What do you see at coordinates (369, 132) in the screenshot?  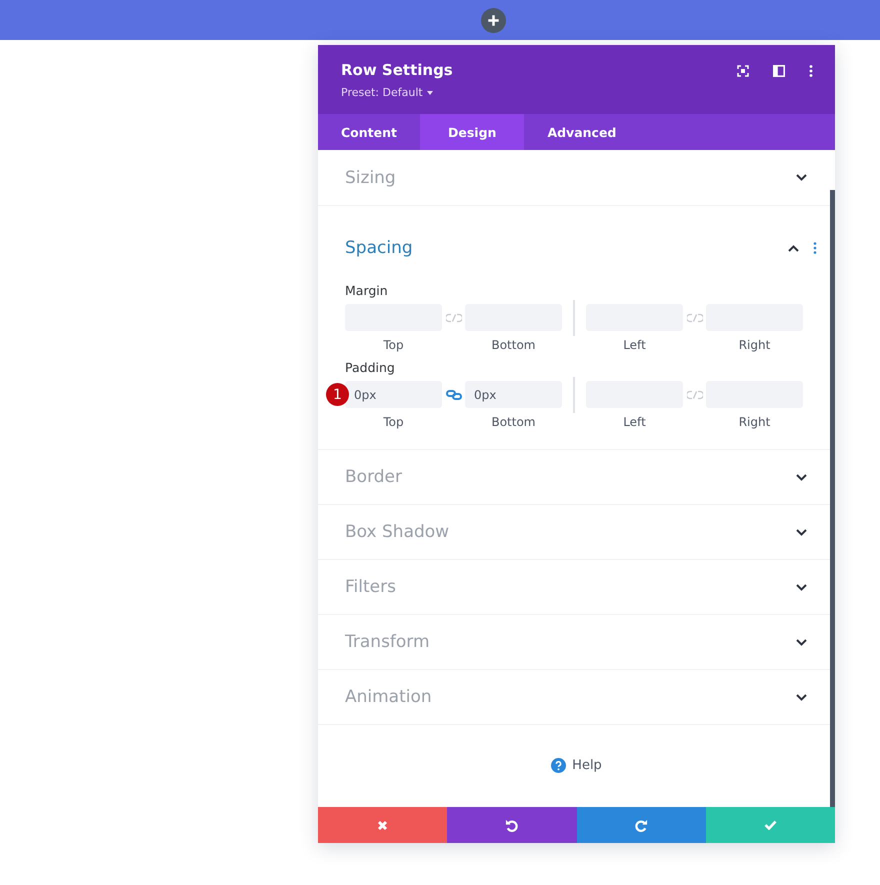 I see `tab: Content` at bounding box center [369, 132].